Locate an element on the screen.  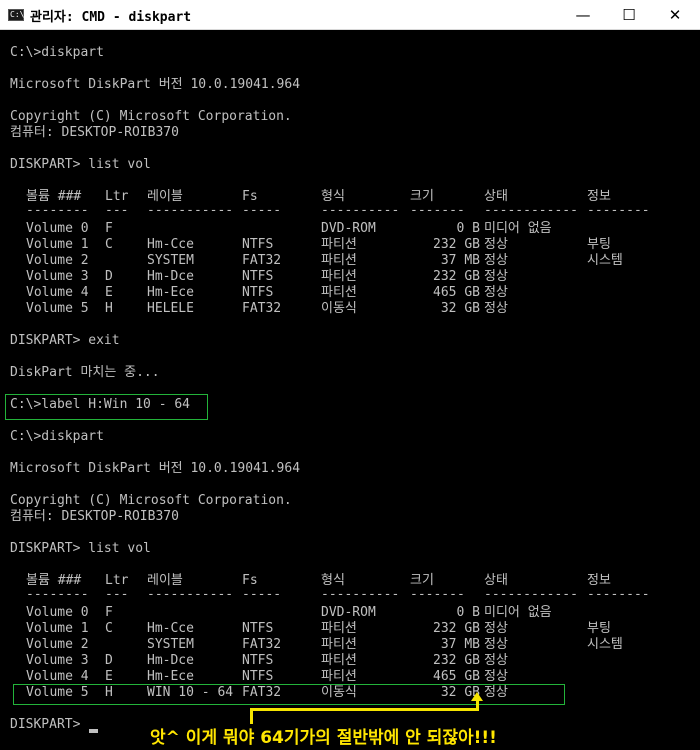
cell-vol: Volume 1 is located at coordinates (57, 244).